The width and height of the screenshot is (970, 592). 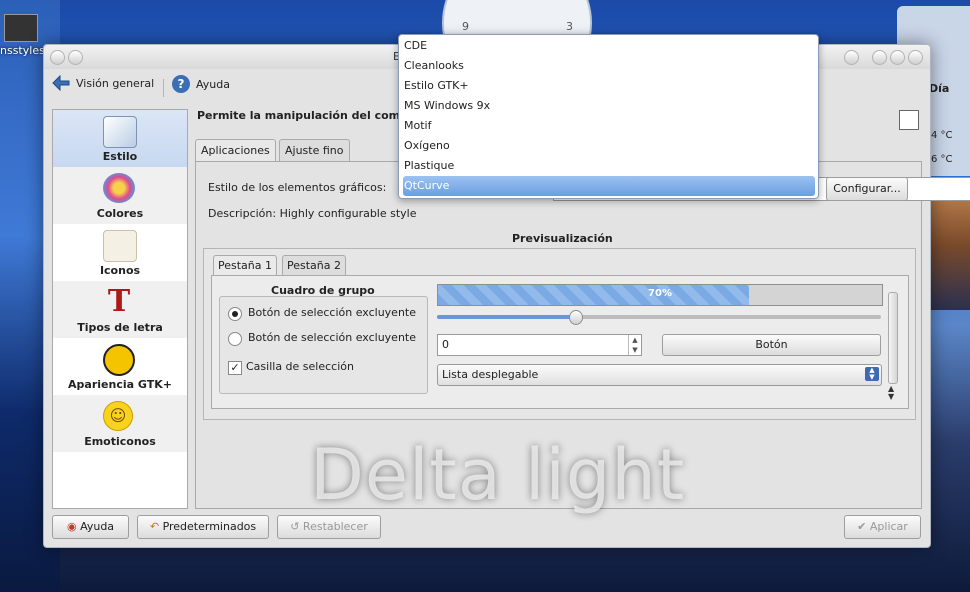 I want to click on progress-bar: 70%, so click(x=660, y=295).